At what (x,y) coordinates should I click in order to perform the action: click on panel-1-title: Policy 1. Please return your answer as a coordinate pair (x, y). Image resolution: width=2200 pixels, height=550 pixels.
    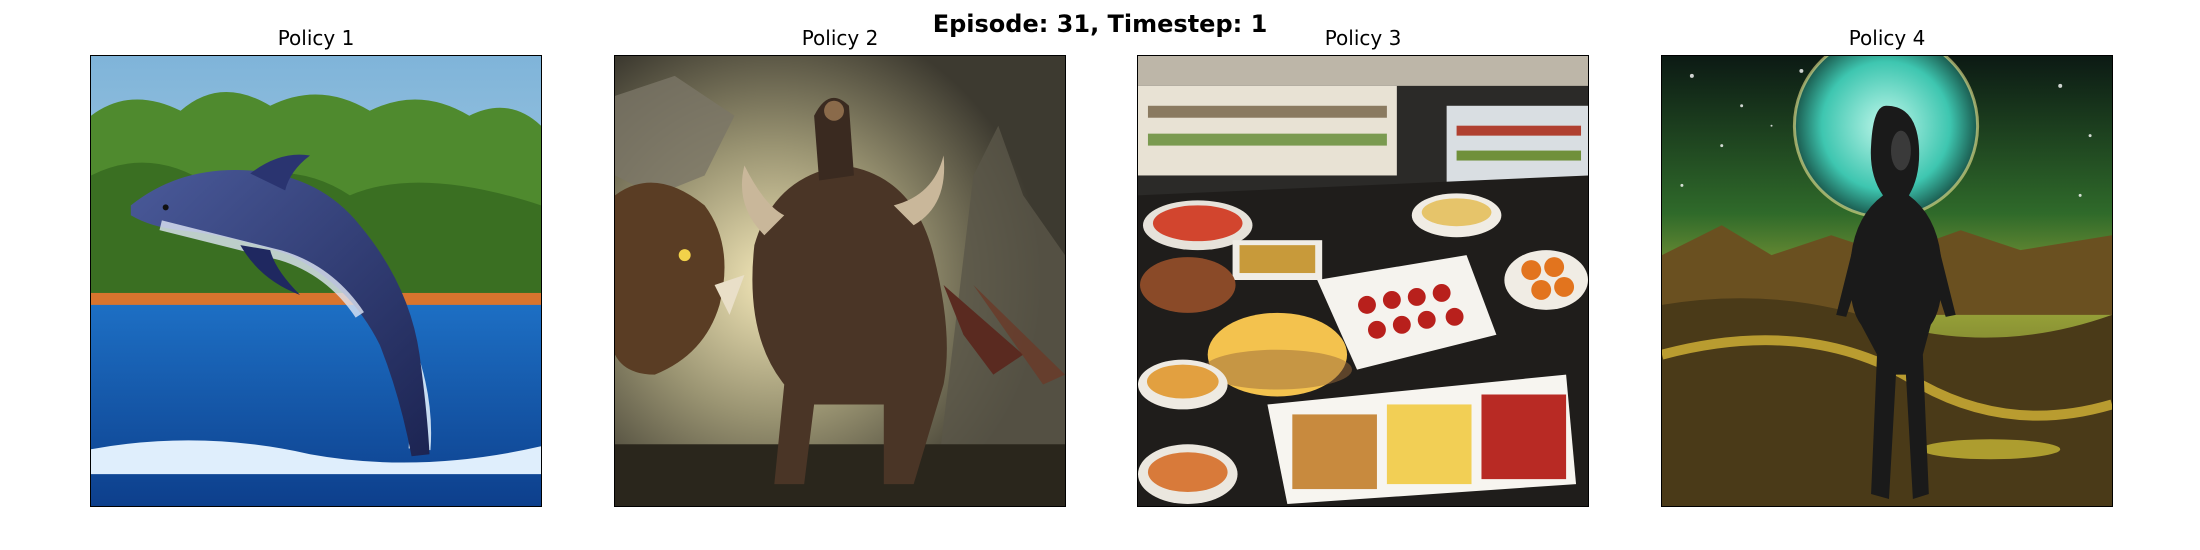
    Looking at the image, I should click on (316, 38).